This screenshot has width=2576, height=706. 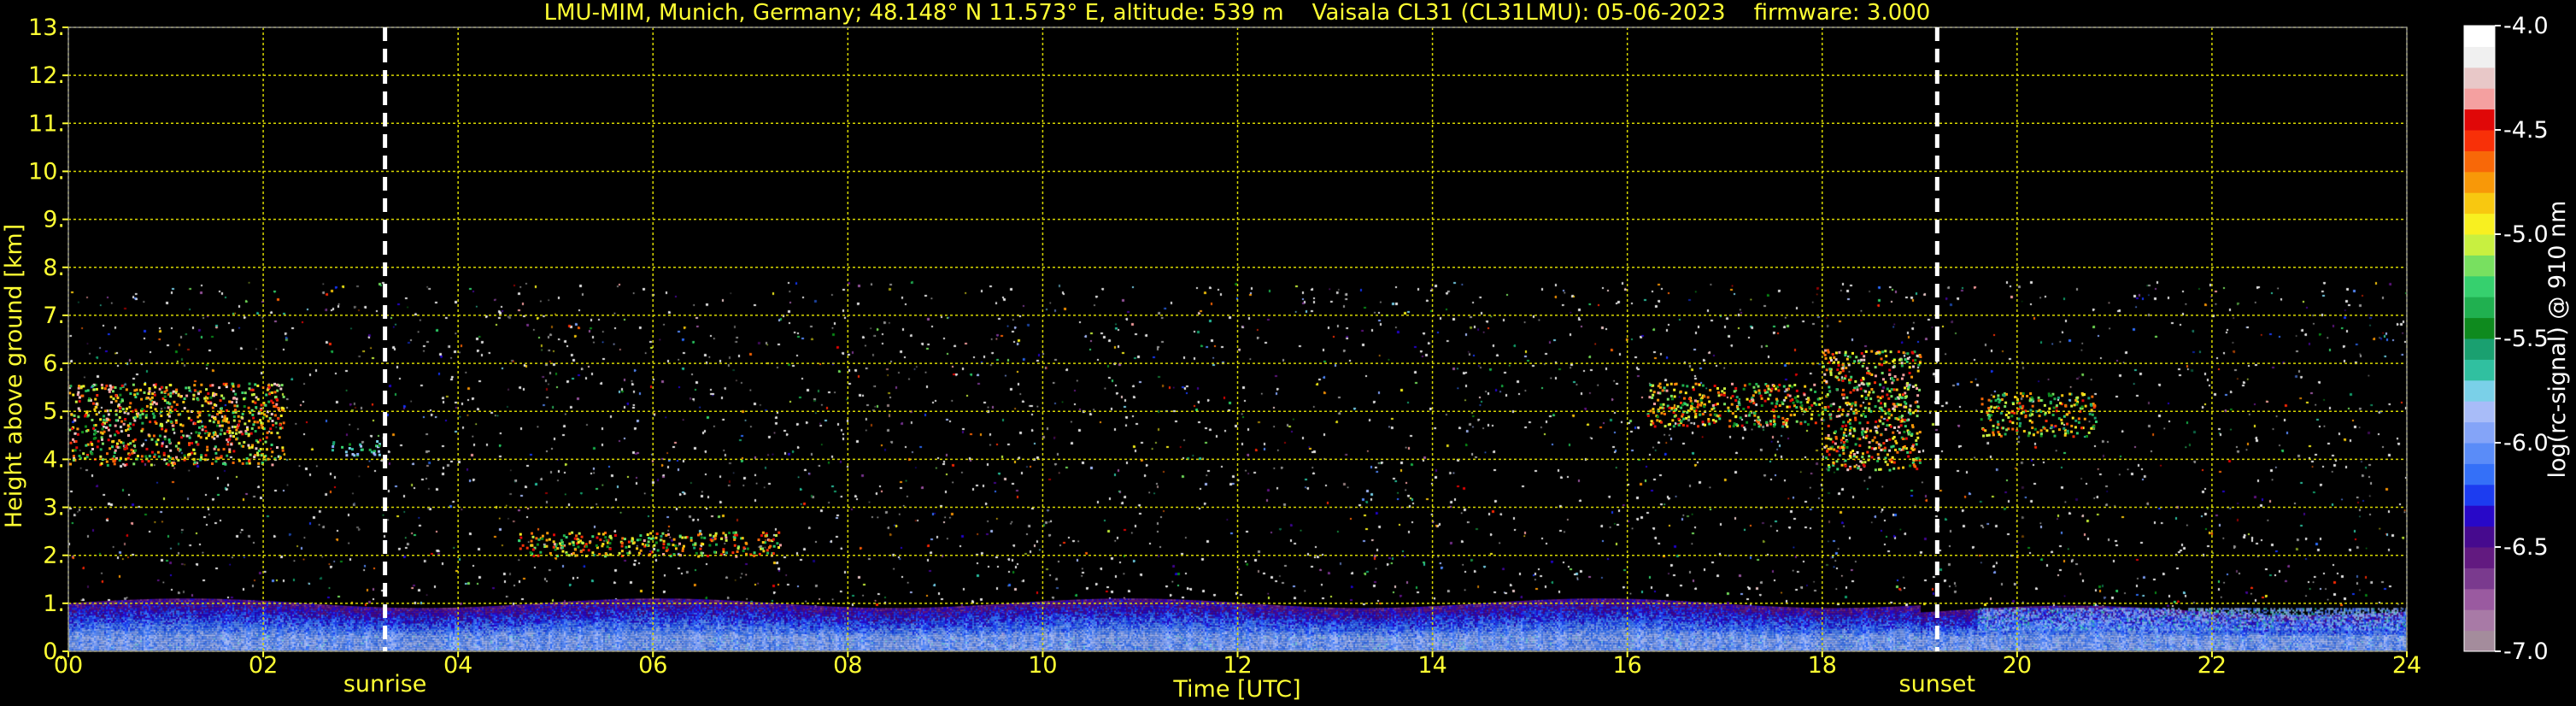 What do you see at coordinates (2526, 234) in the screenshot?
I see `colorbar-tick-label: -5.0` at bounding box center [2526, 234].